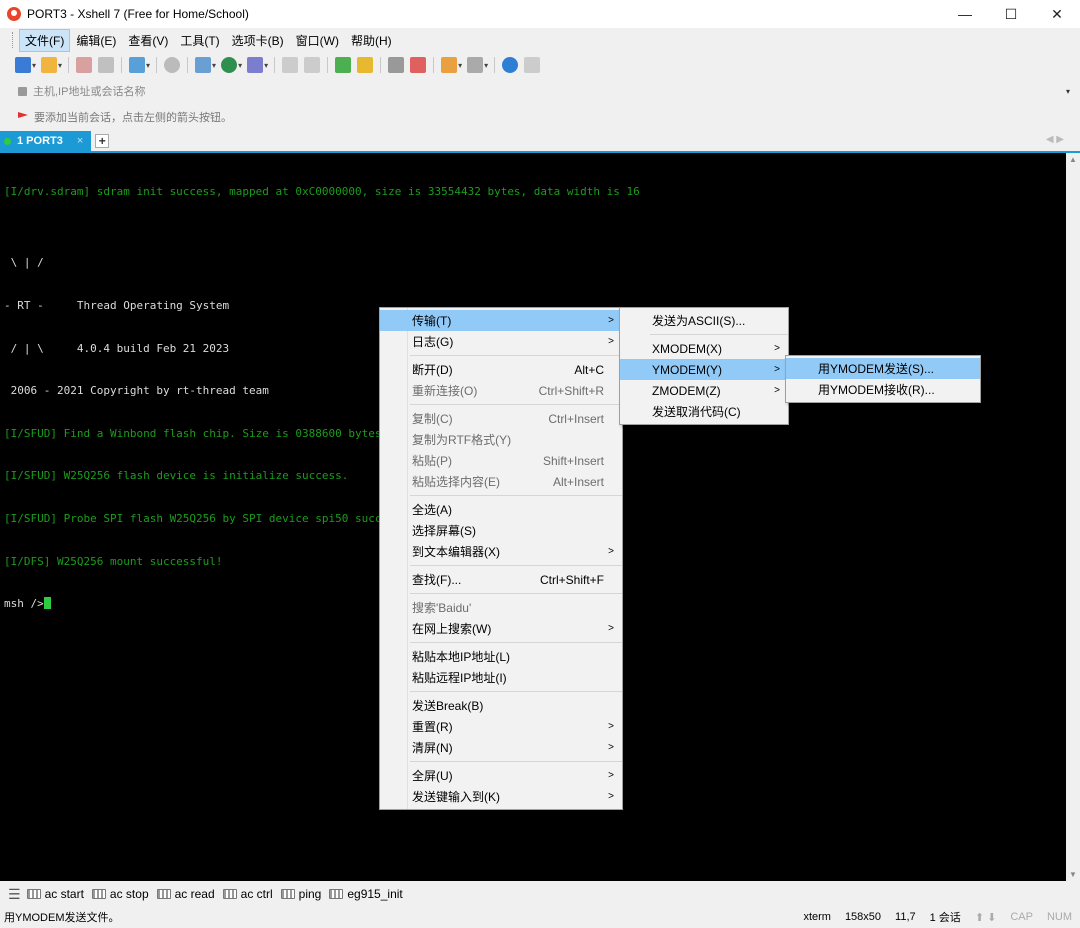  Describe the element at coordinates (55, 894) in the screenshot. I see `quick-command-button: ac start` at that location.